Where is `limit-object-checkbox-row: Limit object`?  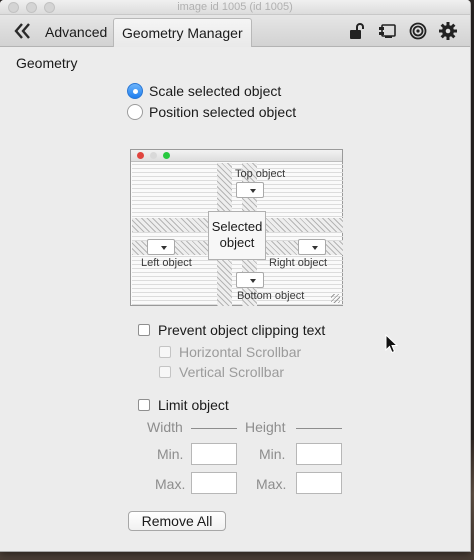
limit-object-checkbox-row: Limit object is located at coordinates (183, 405).